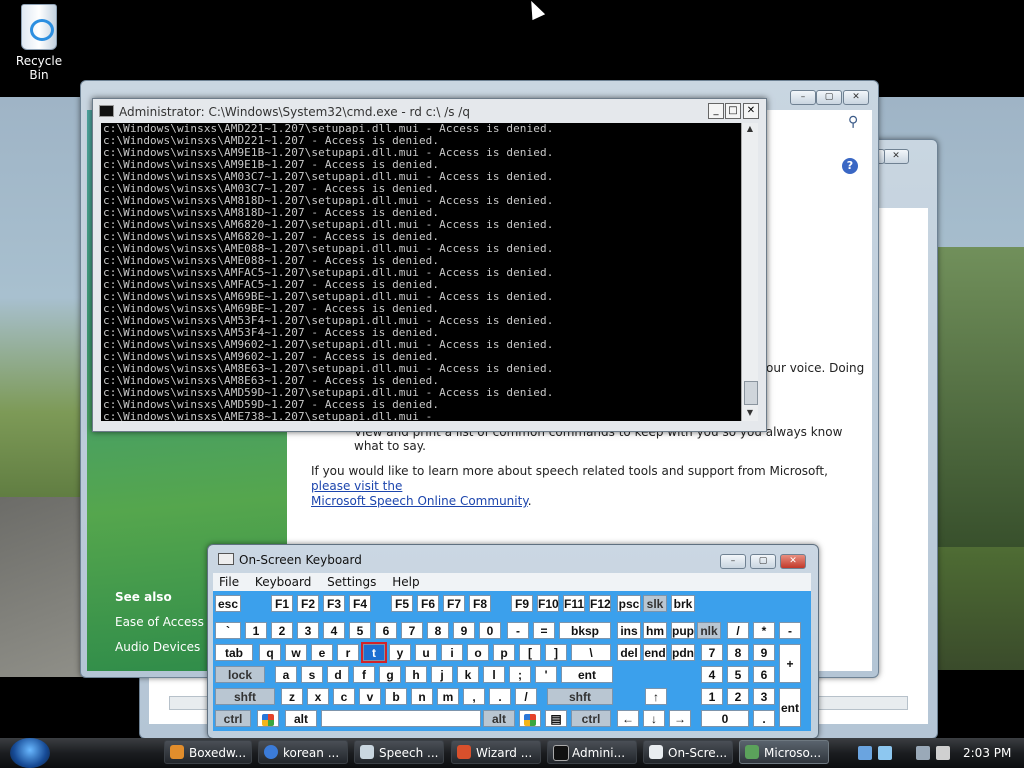  What do you see at coordinates (574, 603) in the screenshot?
I see `key-F11: F11` at bounding box center [574, 603].